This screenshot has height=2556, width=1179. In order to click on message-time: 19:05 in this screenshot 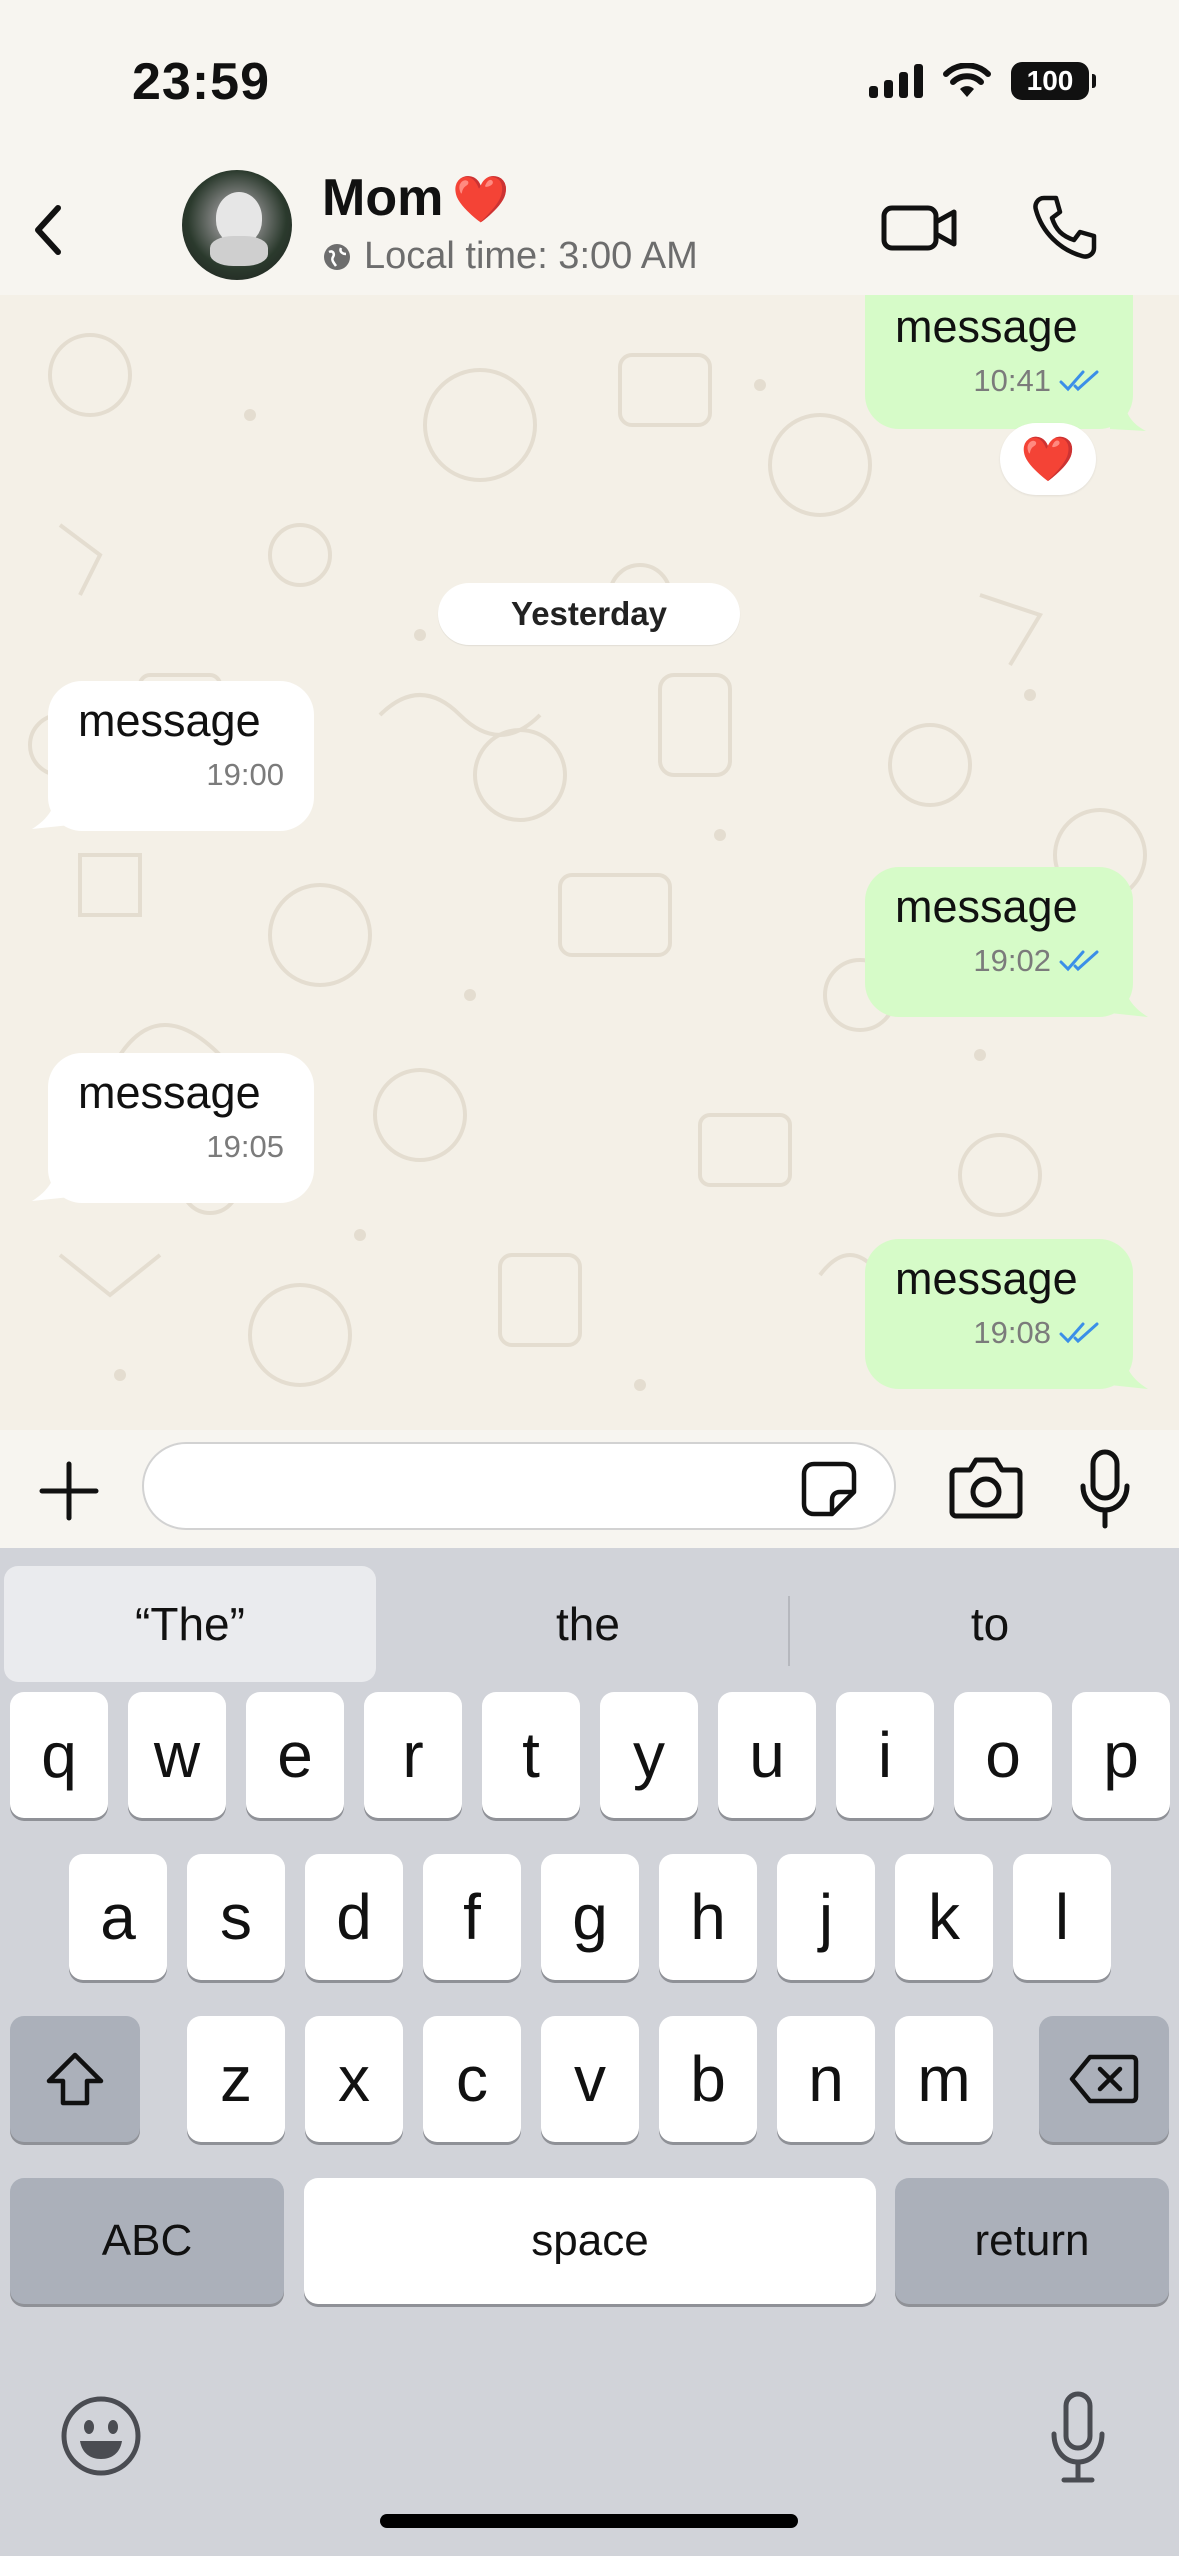, I will do `click(245, 1146)`.